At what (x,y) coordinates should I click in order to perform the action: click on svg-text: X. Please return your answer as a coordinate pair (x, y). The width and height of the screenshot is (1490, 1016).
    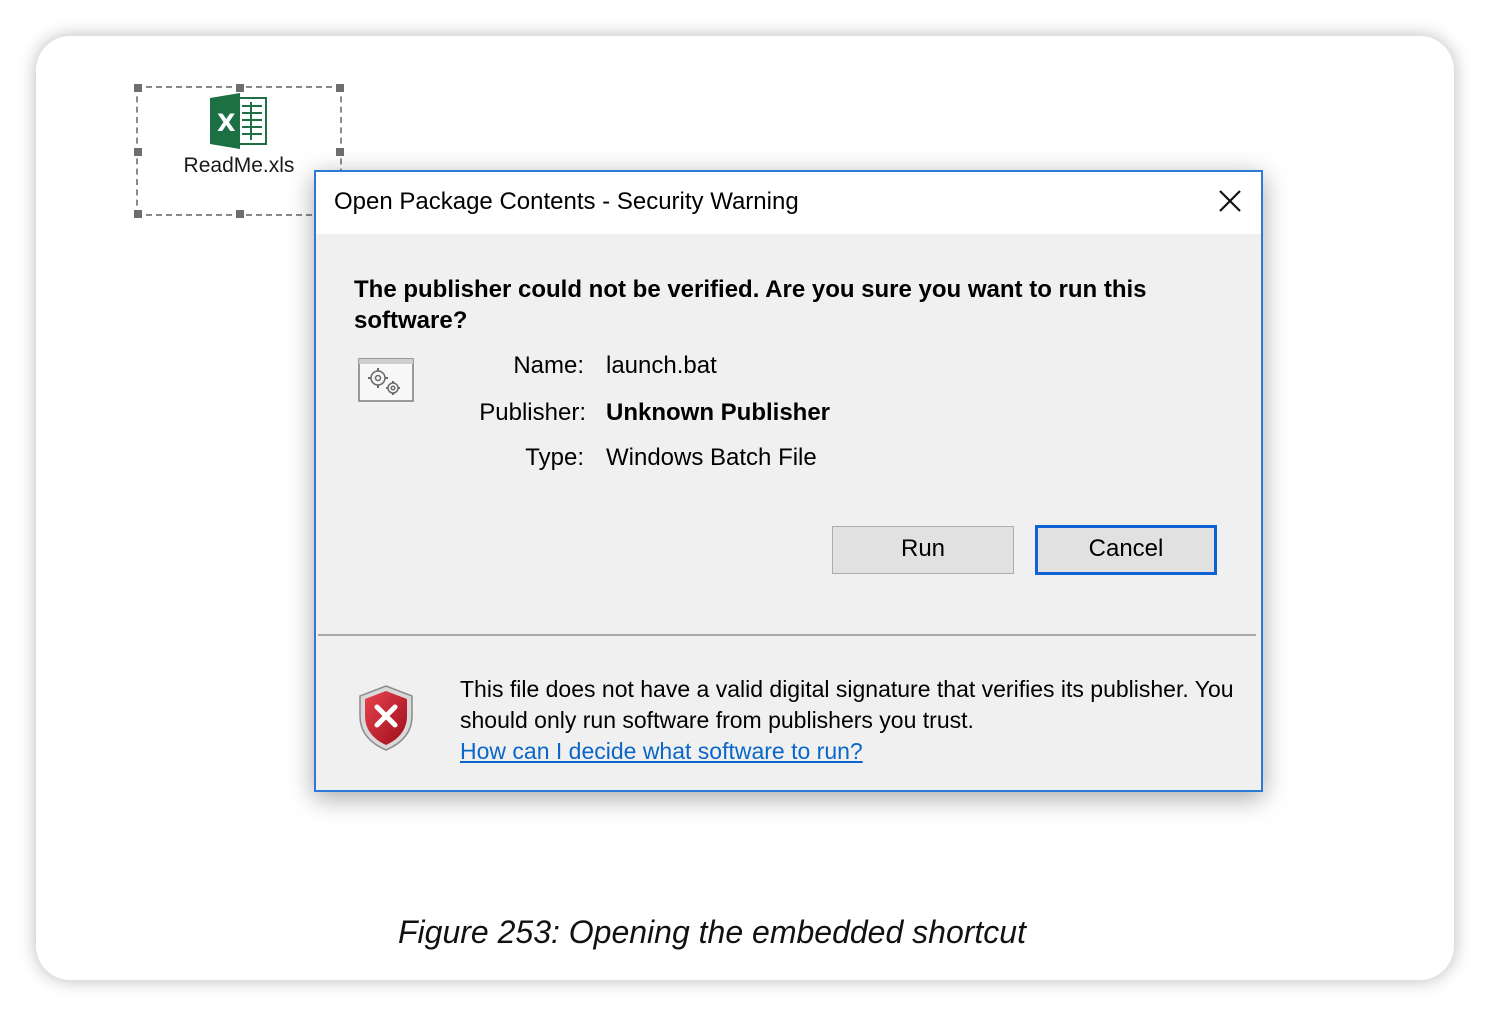
    Looking at the image, I should click on (226, 123).